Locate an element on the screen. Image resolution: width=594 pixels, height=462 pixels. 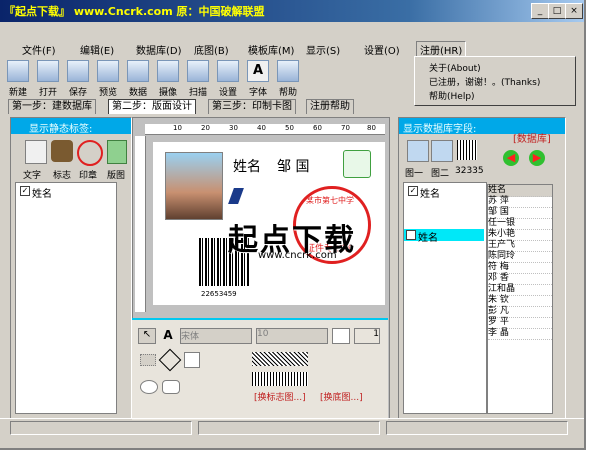
camera-icon is located at coordinates (168, 71).